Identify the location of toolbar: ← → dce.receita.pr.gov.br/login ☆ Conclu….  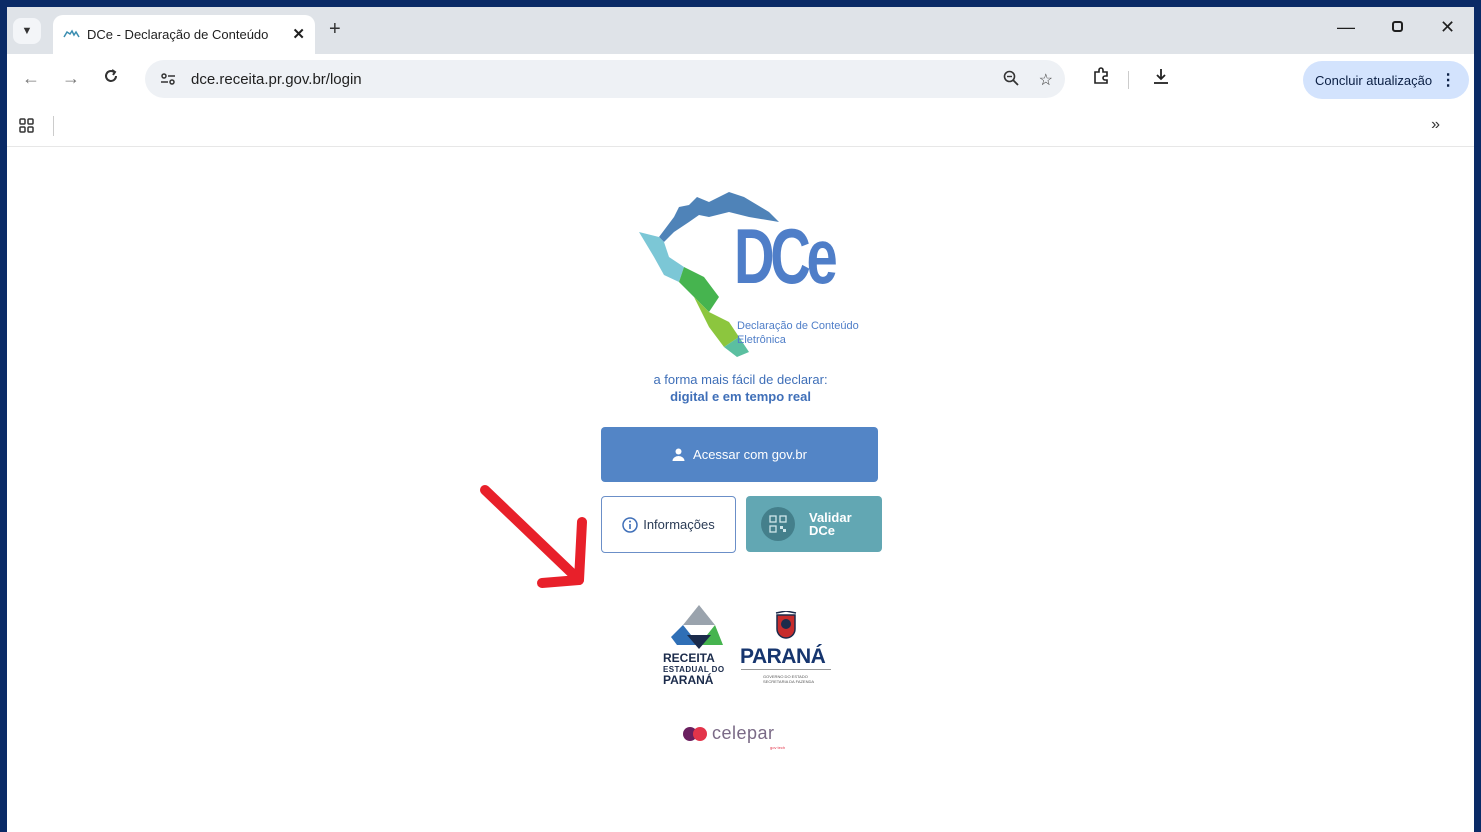
(740, 80).